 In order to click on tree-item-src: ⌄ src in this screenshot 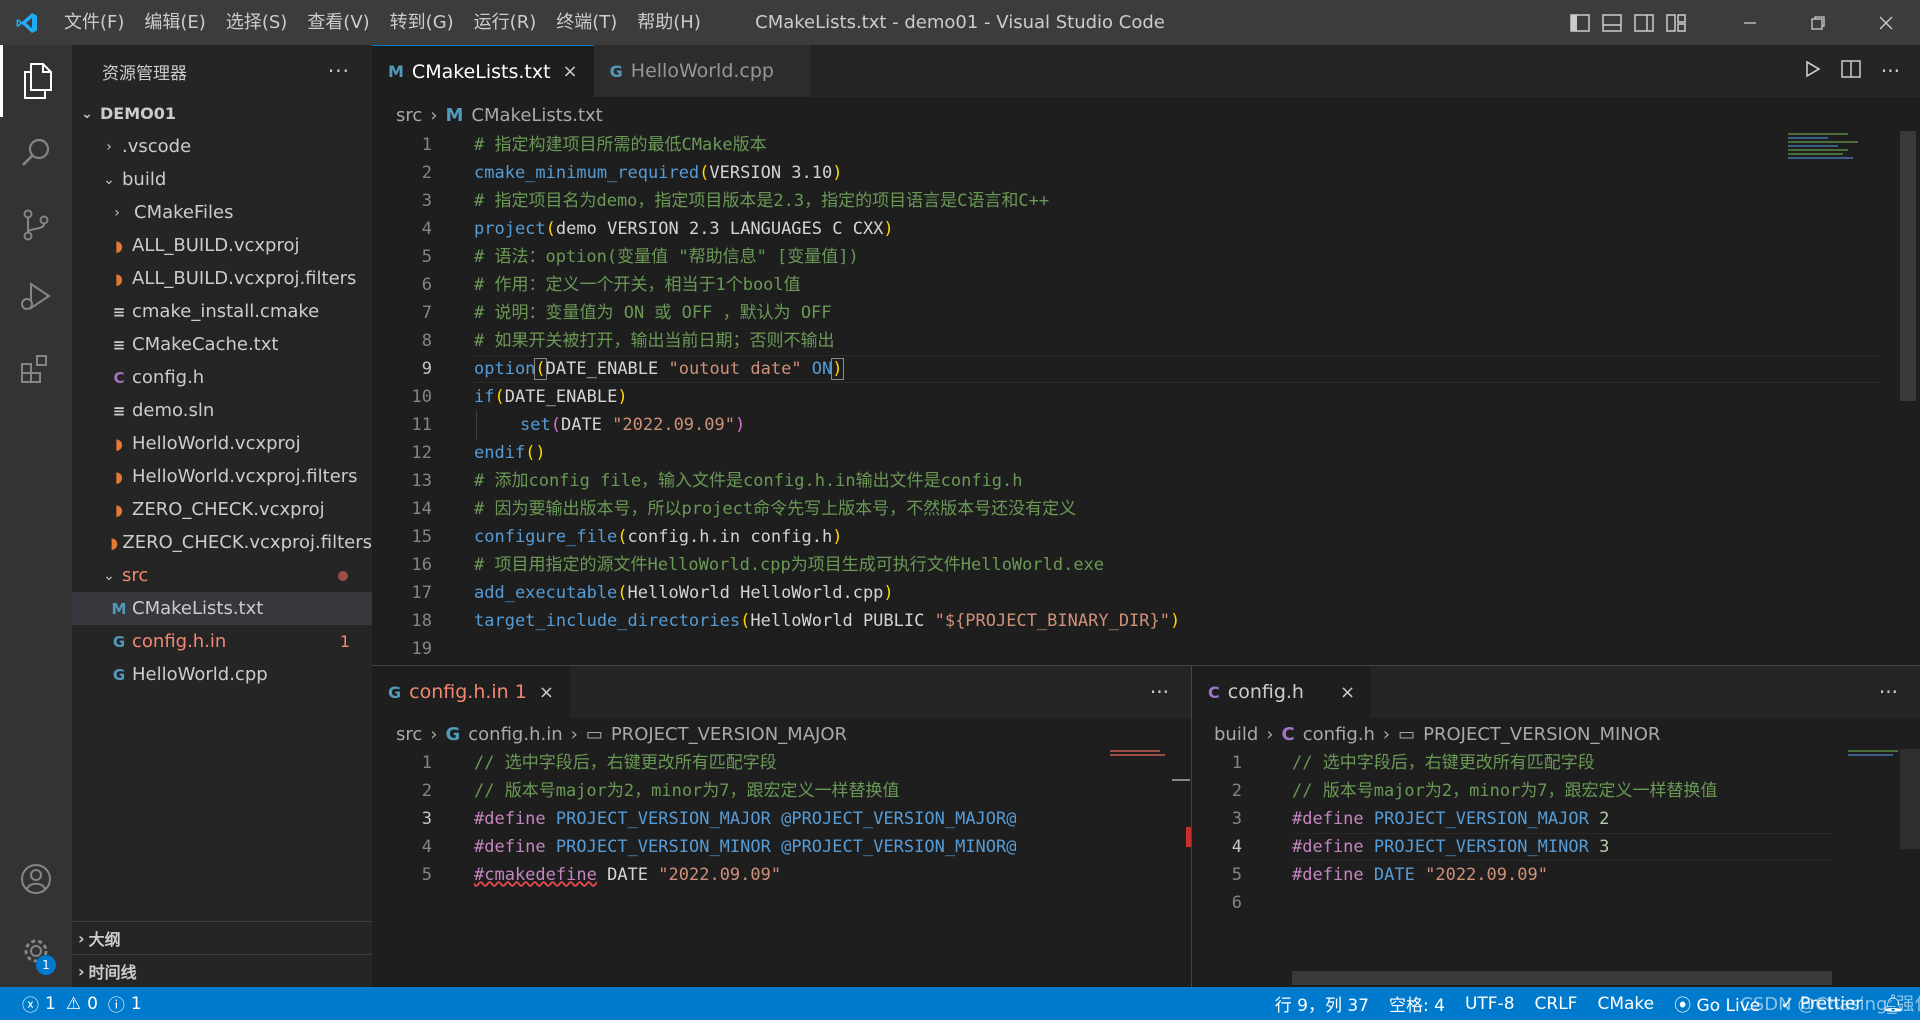, I will do `click(222, 575)`.